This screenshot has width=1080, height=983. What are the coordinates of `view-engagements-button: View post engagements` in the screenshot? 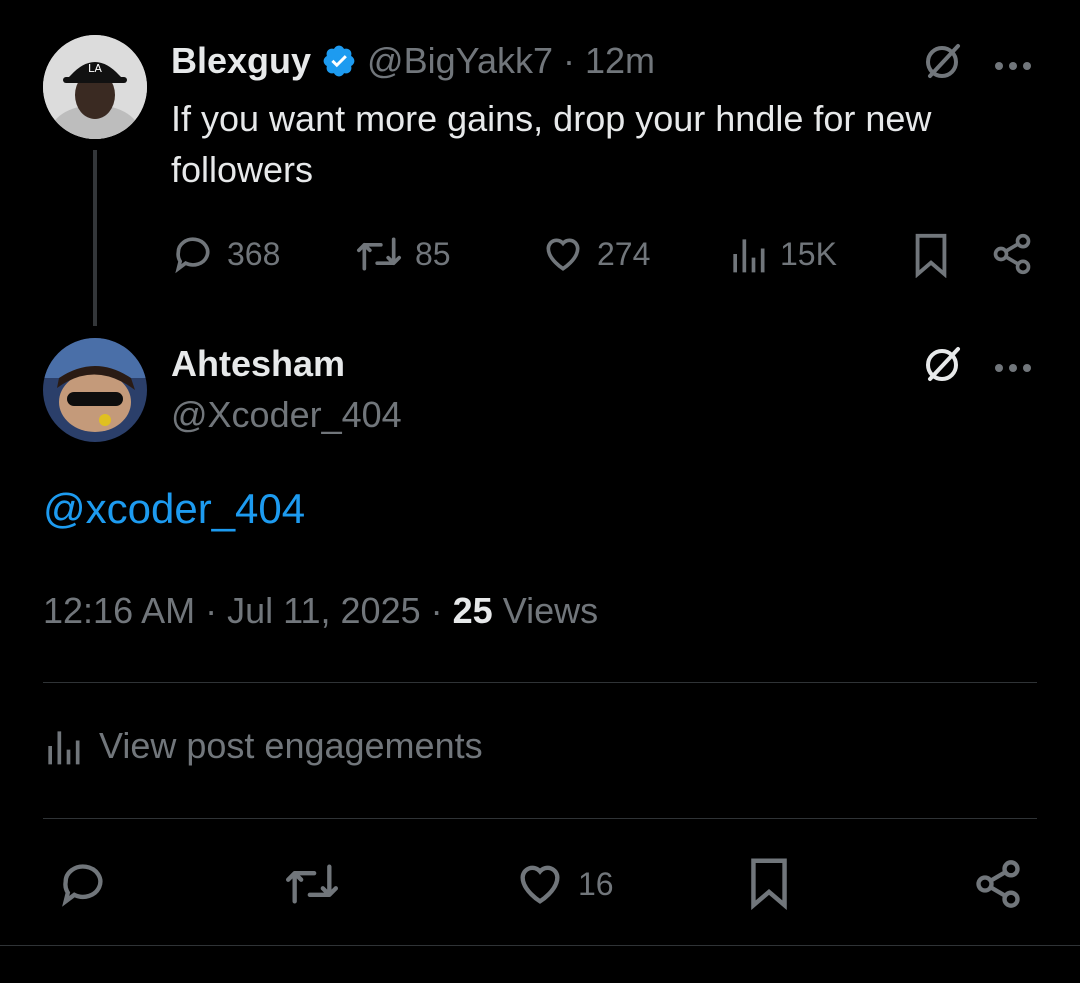 It's located at (263, 746).